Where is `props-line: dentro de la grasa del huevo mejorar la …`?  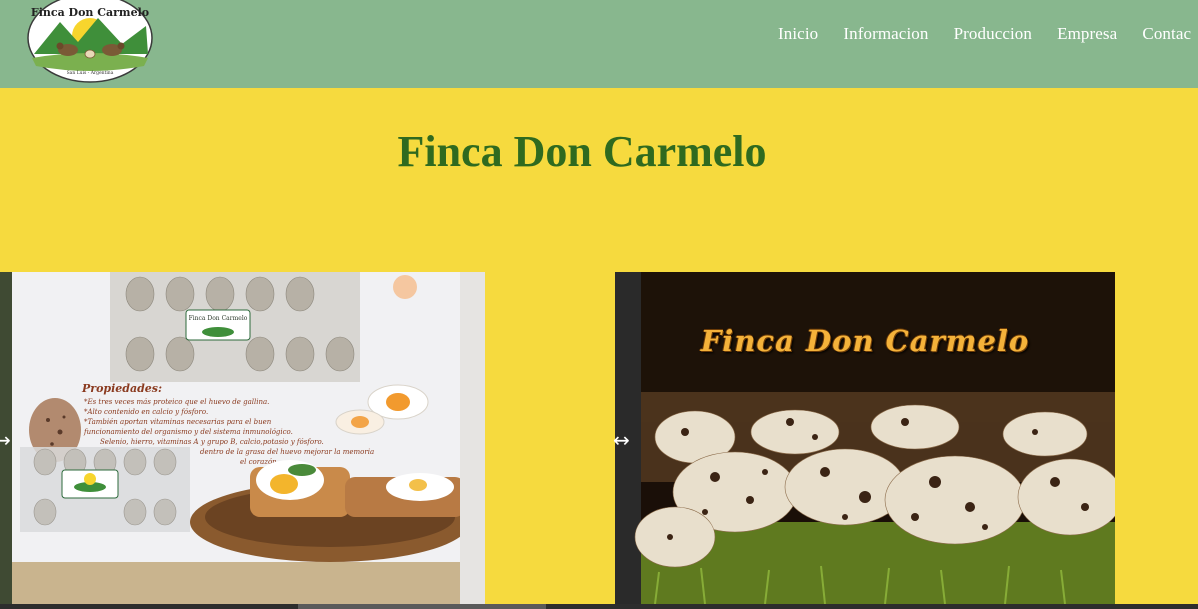 props-line: dentro de la grasa del huevo mejorar la … is located at coordinates (287, 452).